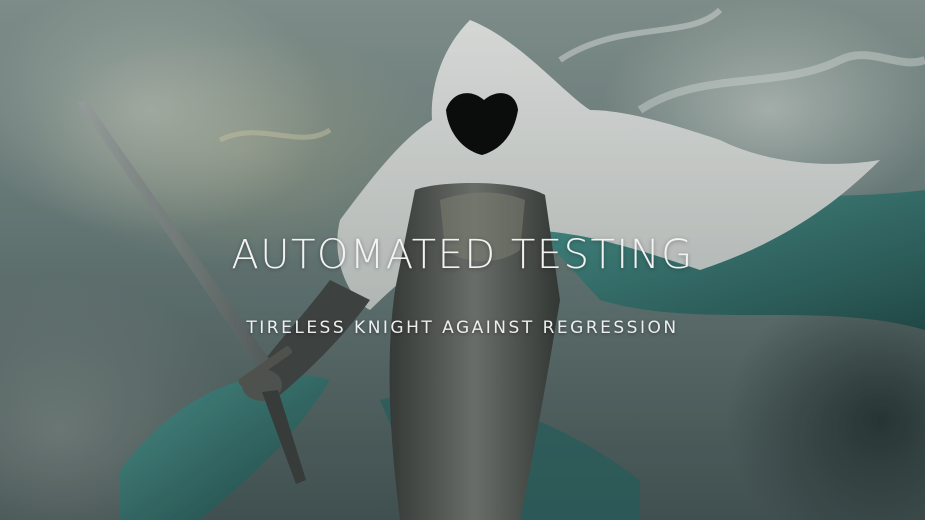 This screenshot has width=925, height=520. I want to click on slide-subtitle: TIRELESS KNIGHT AGAINST REGRESSION, so click(462, 328).